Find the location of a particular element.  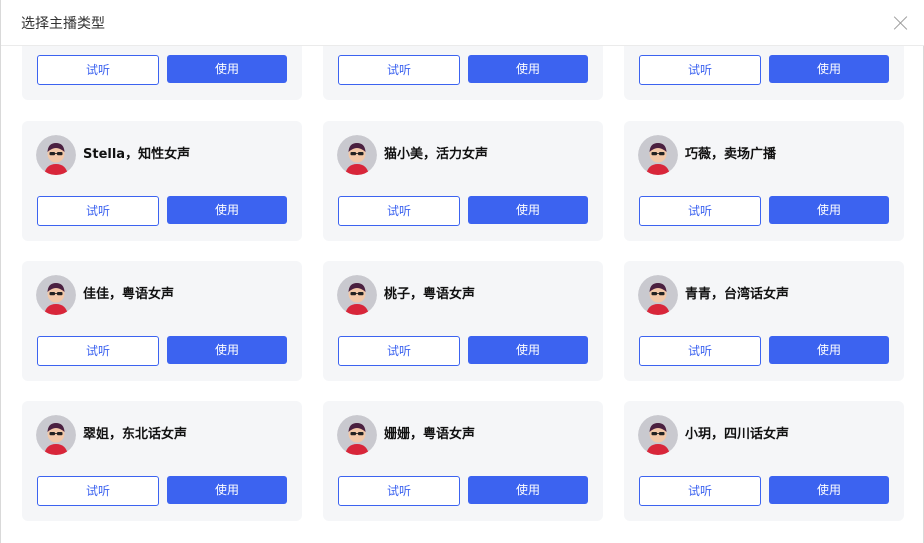

voice-card: 桃子，粤语女声 试听 使用 is located at coordinates (463, 321).